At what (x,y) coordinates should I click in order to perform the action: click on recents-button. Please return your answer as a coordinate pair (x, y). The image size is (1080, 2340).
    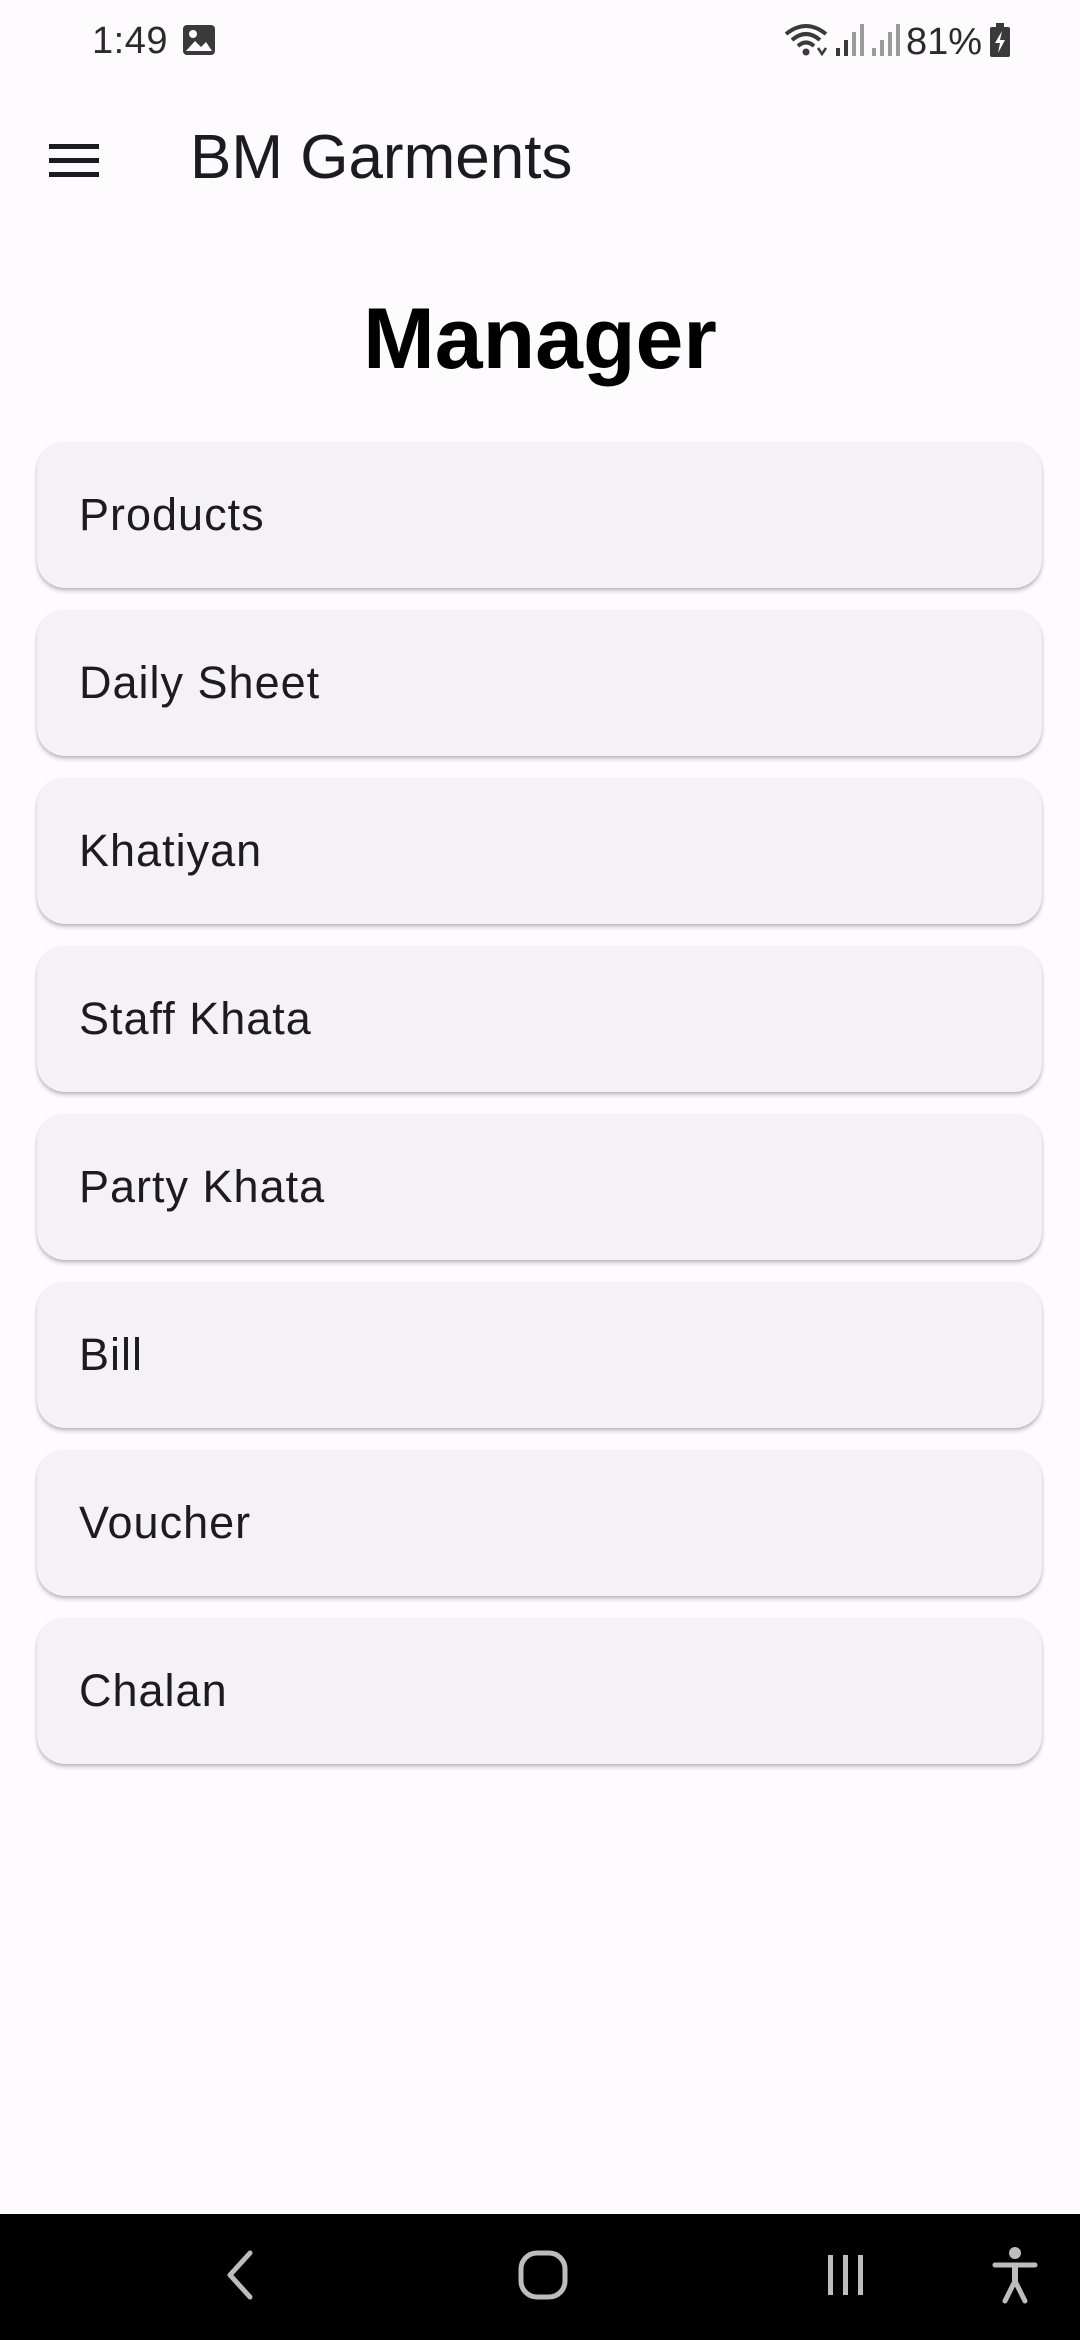
    Looking at the image, I should click on (846, 2277).